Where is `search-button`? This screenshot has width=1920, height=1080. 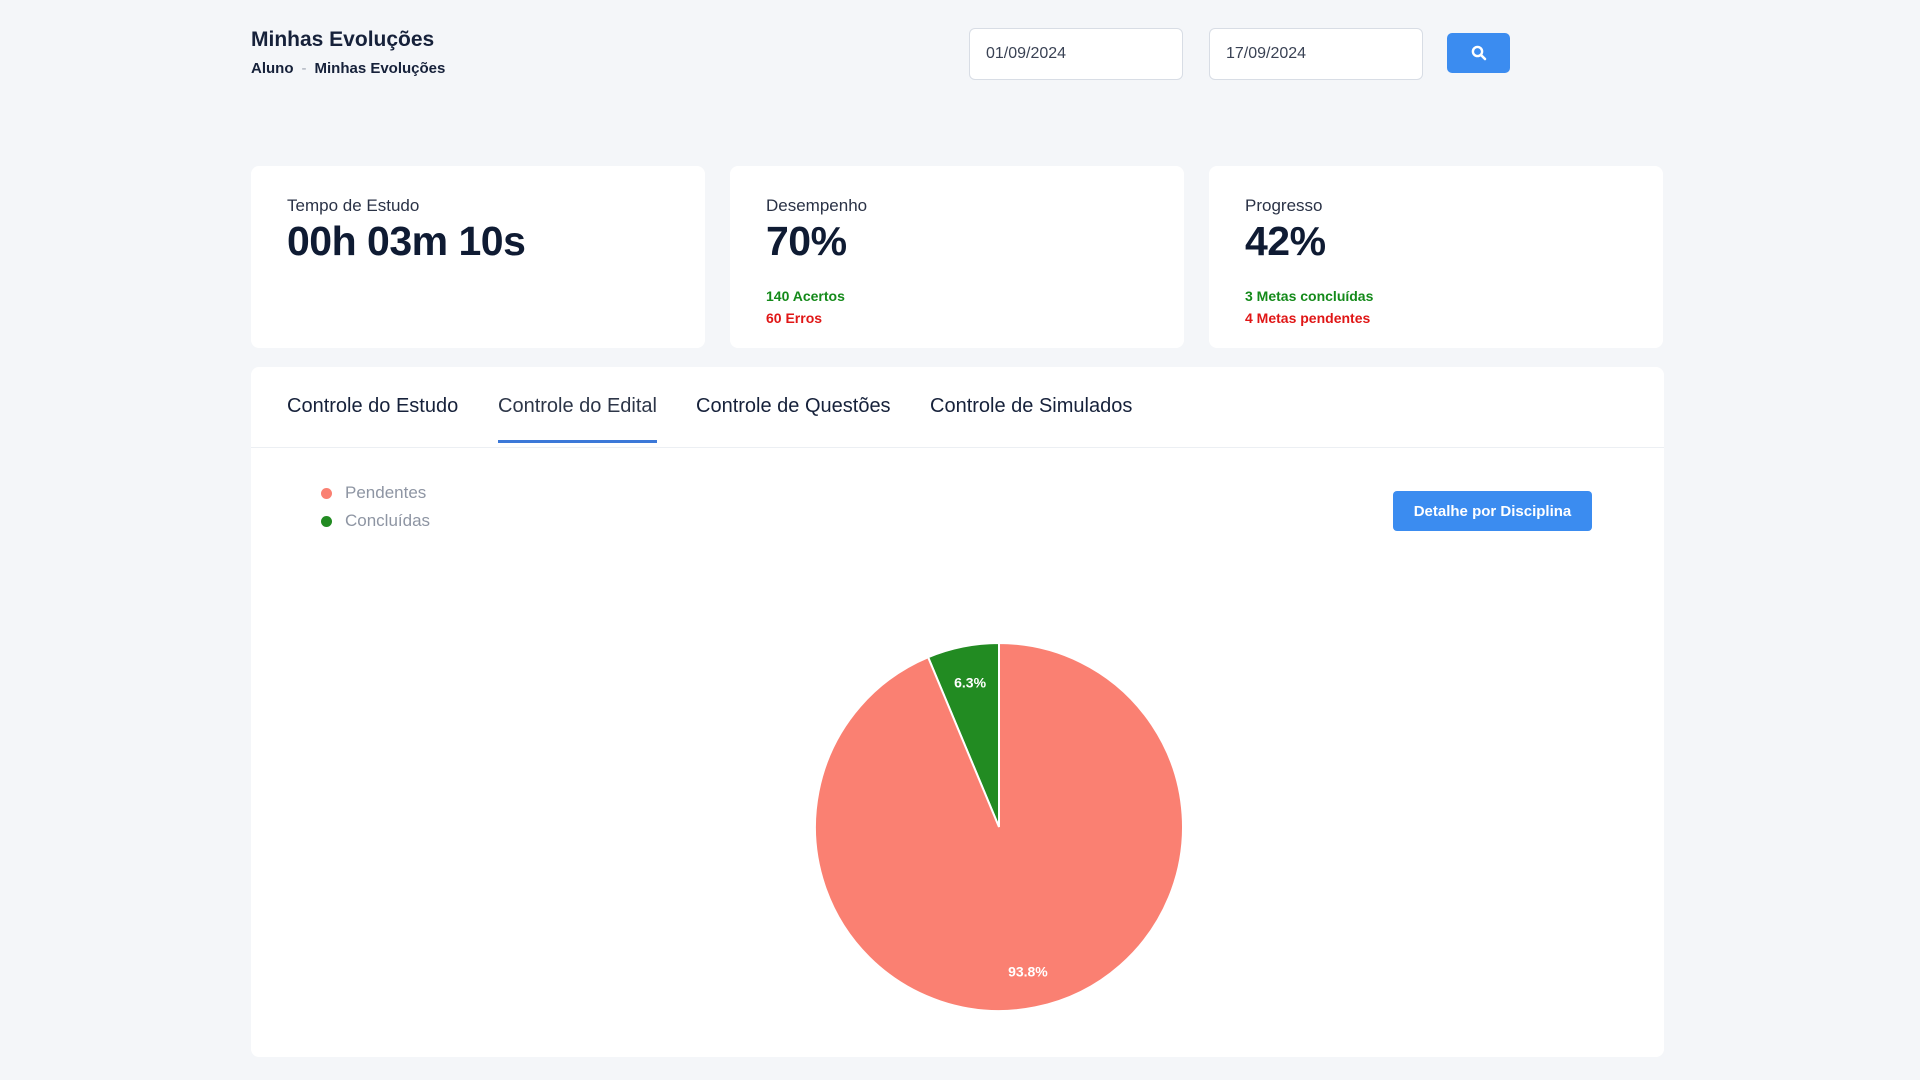
search-button is located at coordinates (1478, 53).